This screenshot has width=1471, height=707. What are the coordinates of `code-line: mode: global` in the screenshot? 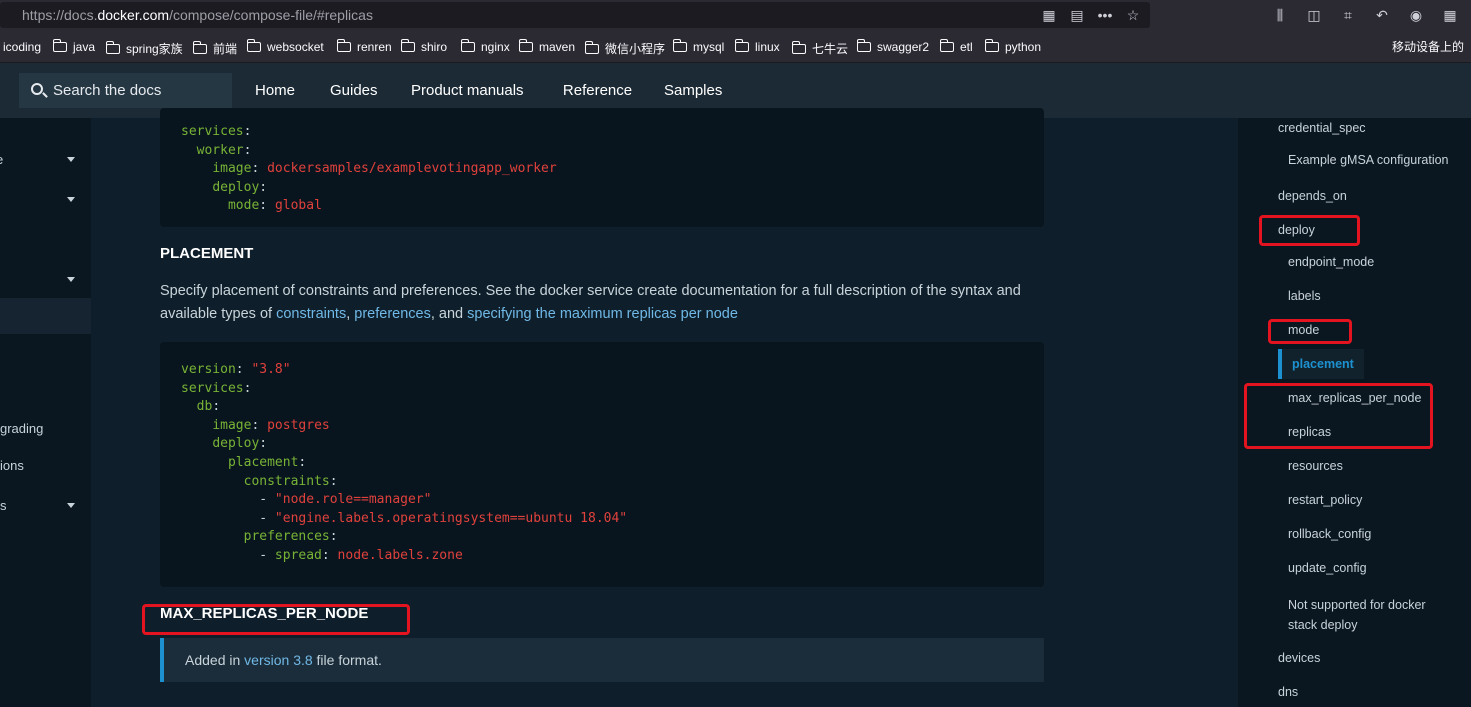 It's located at (612, 206).